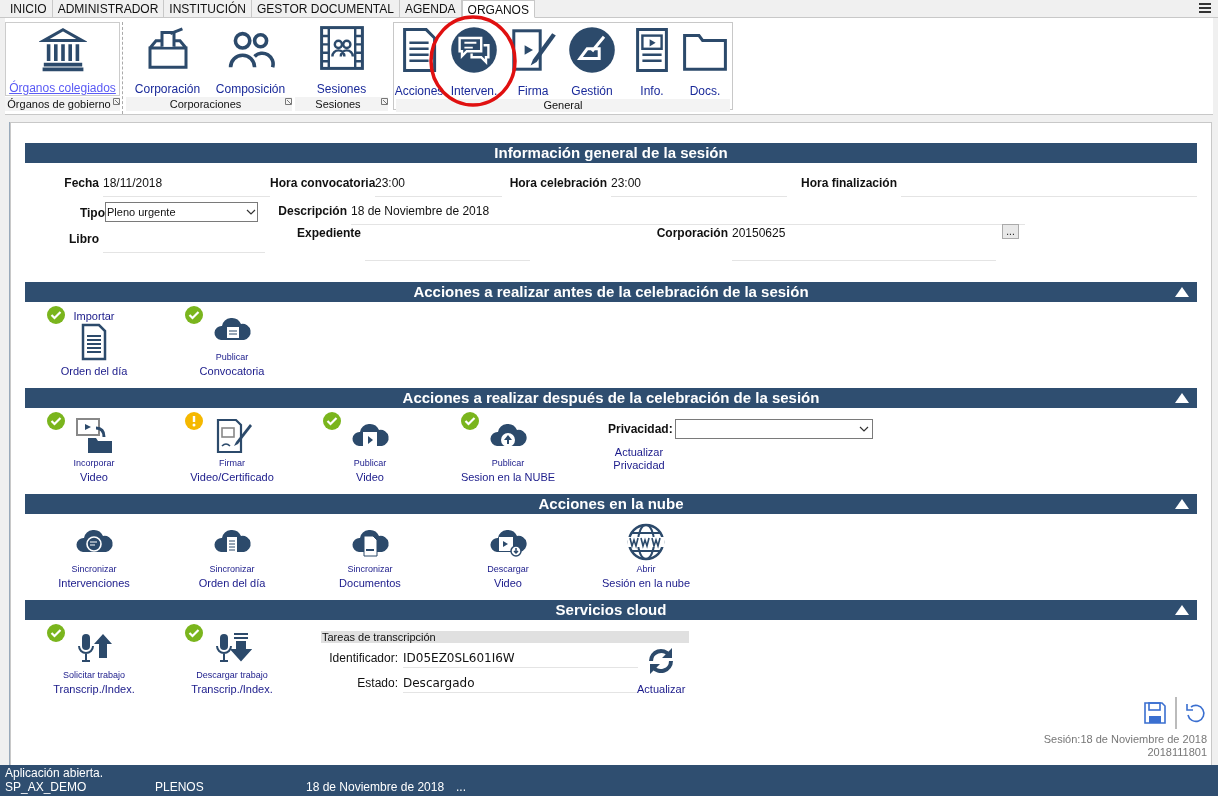 This screenshot has width=1218, height=796. What do you see at coordinates (1125, 739) in the screenshot?
I see `session-label: Sesión:18 de Noviembre de 2018` at bounding box center [1125, 739].